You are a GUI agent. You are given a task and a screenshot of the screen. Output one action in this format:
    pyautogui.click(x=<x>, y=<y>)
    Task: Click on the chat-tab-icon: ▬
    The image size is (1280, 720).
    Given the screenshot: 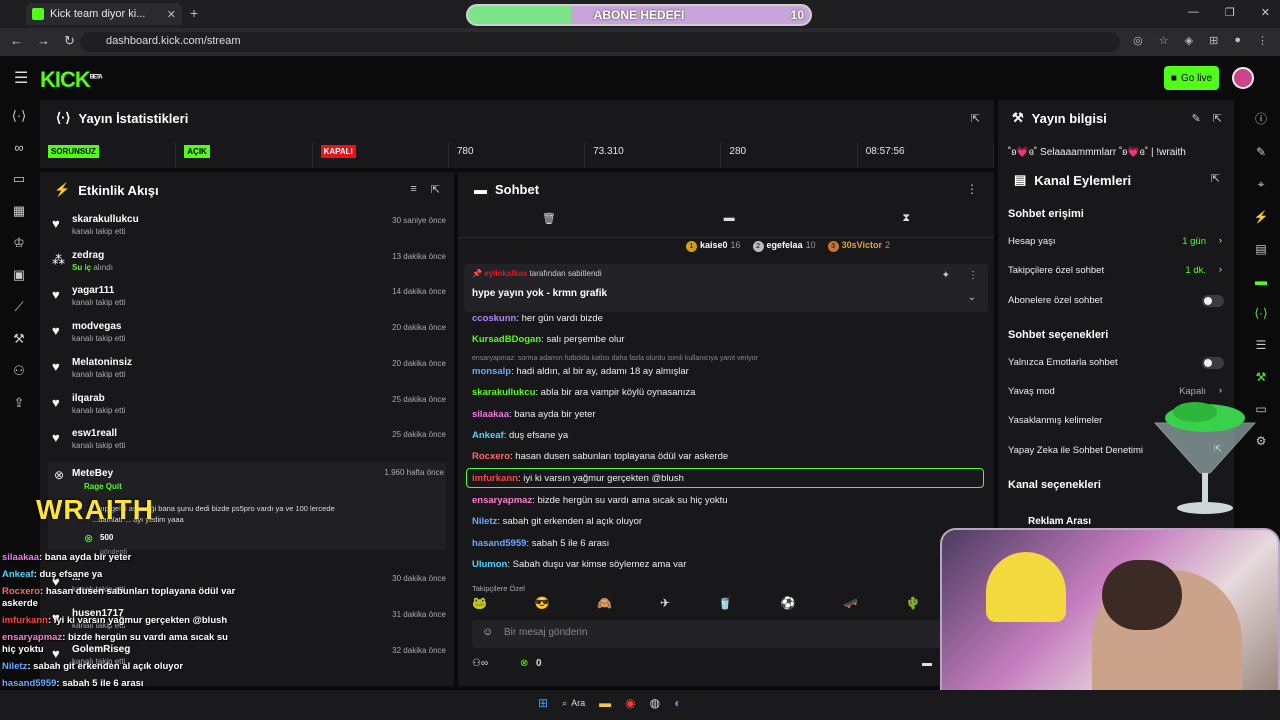 What is the action you would take?
    pyautogui.click(x=729, y=224)
    